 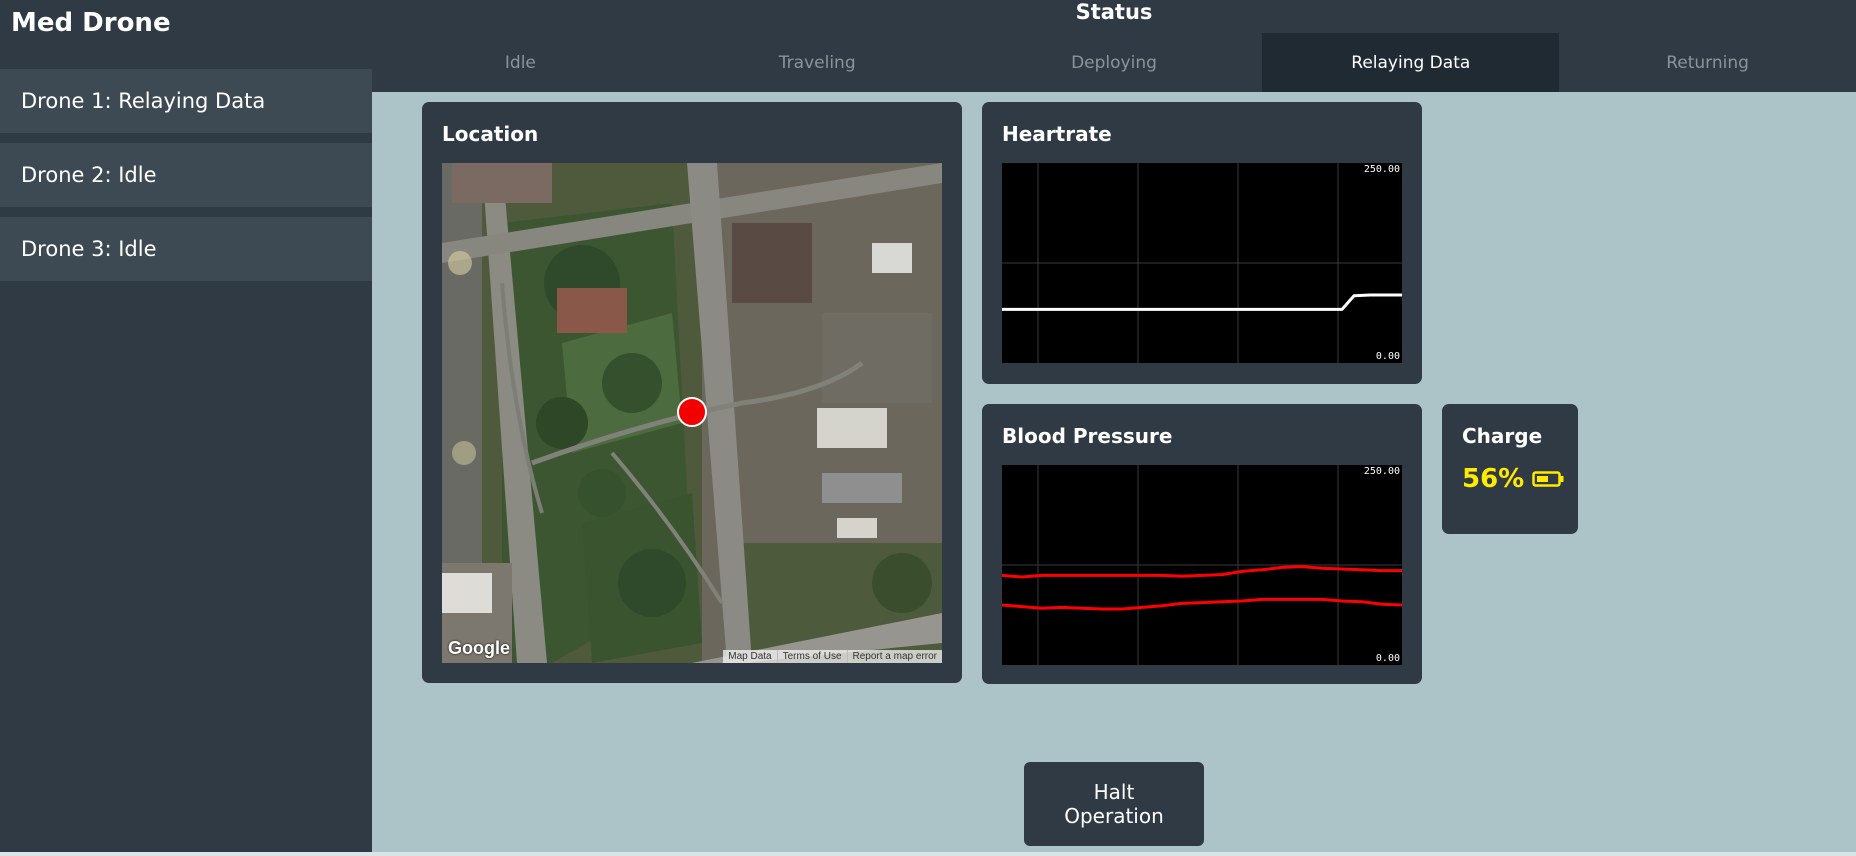 I want to click on sidebar-item-drone-3: Drone 3: Idle, so click(x=186, y=249).